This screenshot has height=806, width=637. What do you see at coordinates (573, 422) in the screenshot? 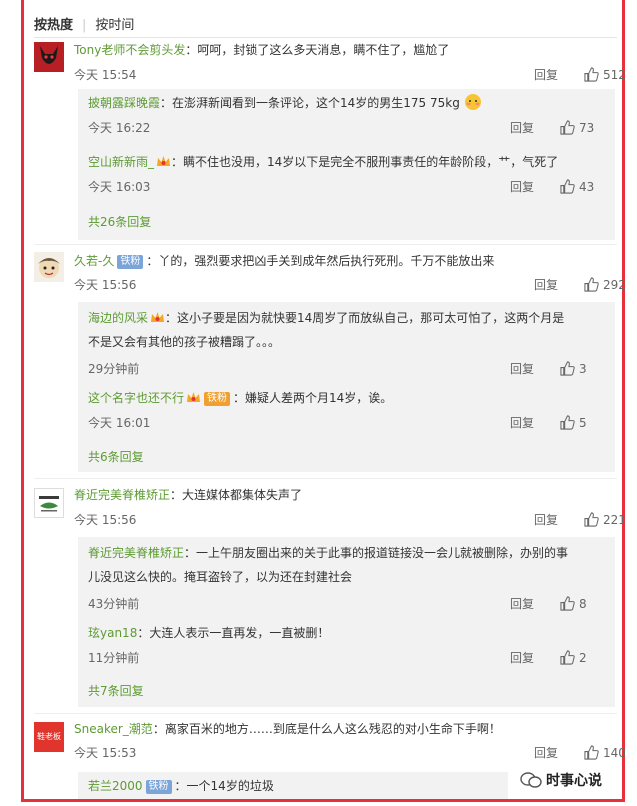
I see `like-button: 5` at bounding box center [573, 422].